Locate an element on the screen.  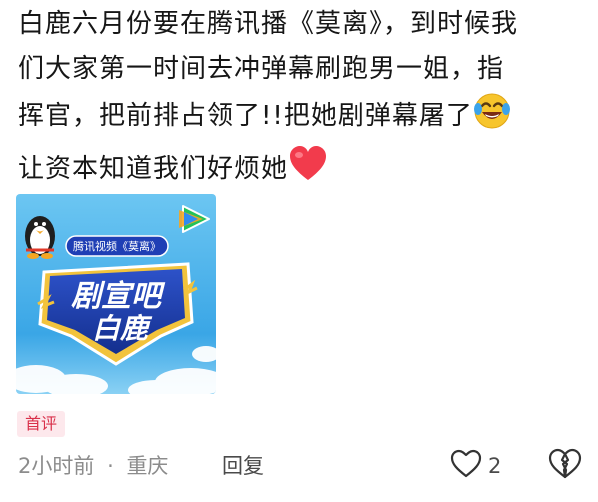
image-tag-text: 腾讯视频《莫离》 is located at coordinates (117, 246).